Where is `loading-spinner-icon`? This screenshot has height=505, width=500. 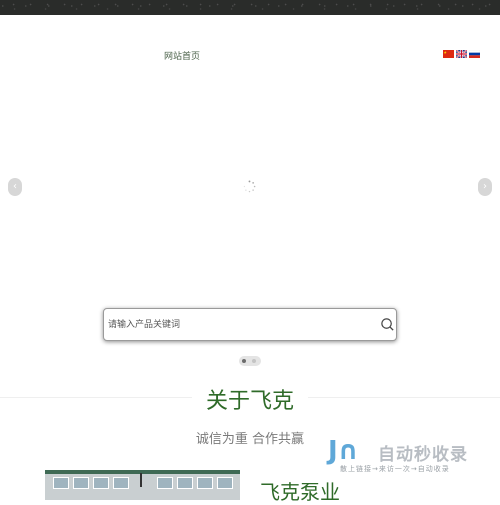 loading-spinner-icon is located at coordinates (249, 186).